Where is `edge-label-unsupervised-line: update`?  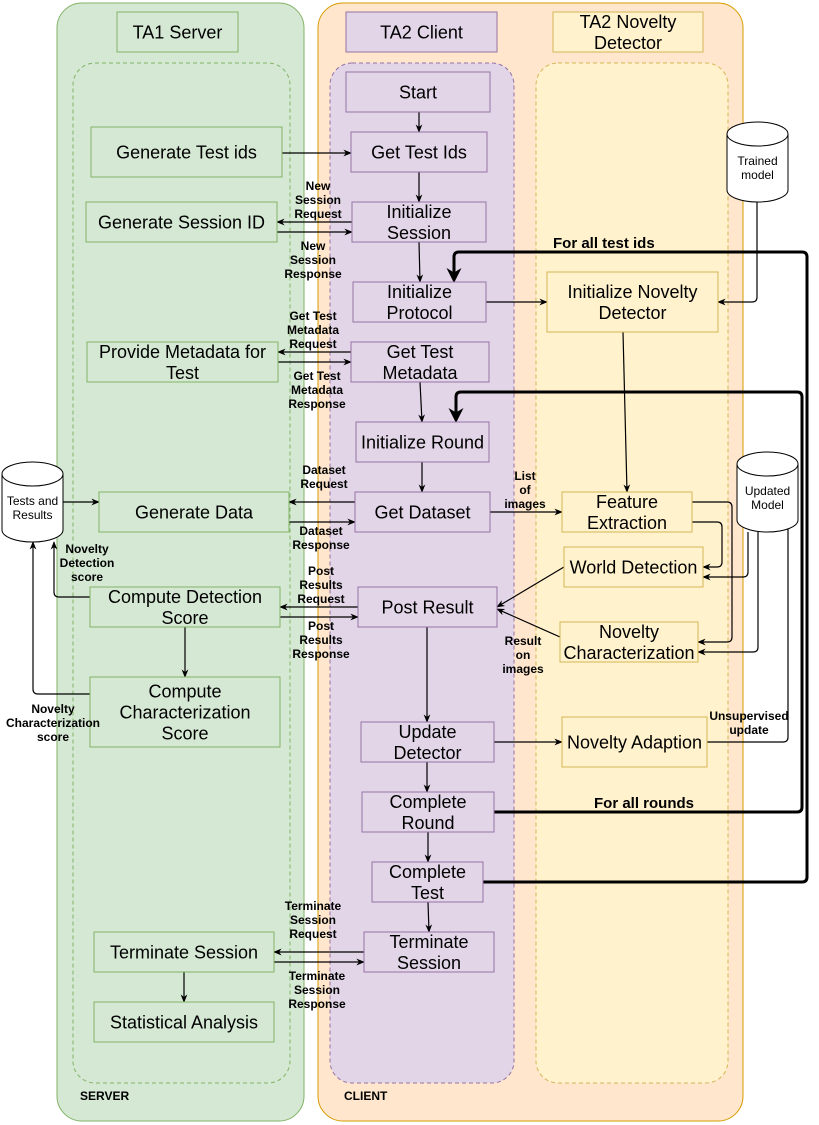 edge-label-unsupervised-line: update is located at coordinates (749, 730).